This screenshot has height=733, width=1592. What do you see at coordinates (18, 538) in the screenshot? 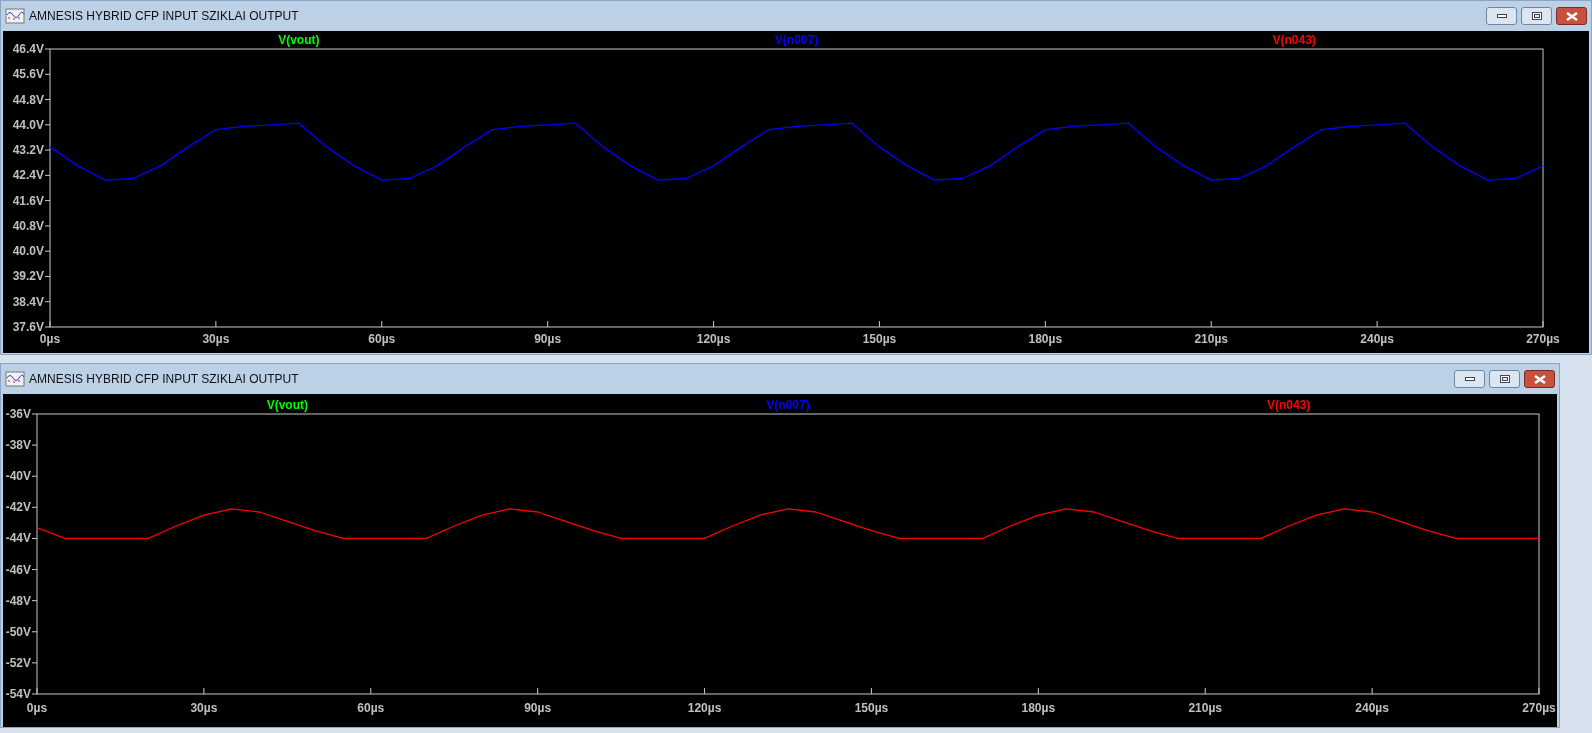
I see `y-axis-label: -44V` at bounding box center [18, 538].